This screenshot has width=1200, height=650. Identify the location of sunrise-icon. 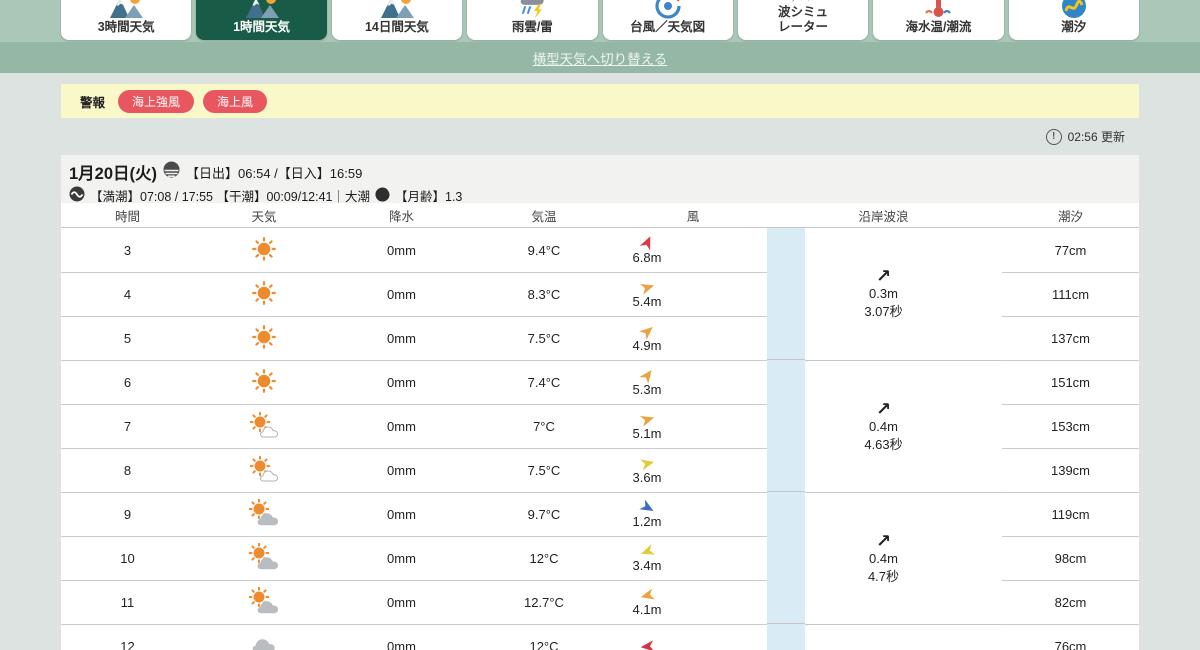
(171, 172).